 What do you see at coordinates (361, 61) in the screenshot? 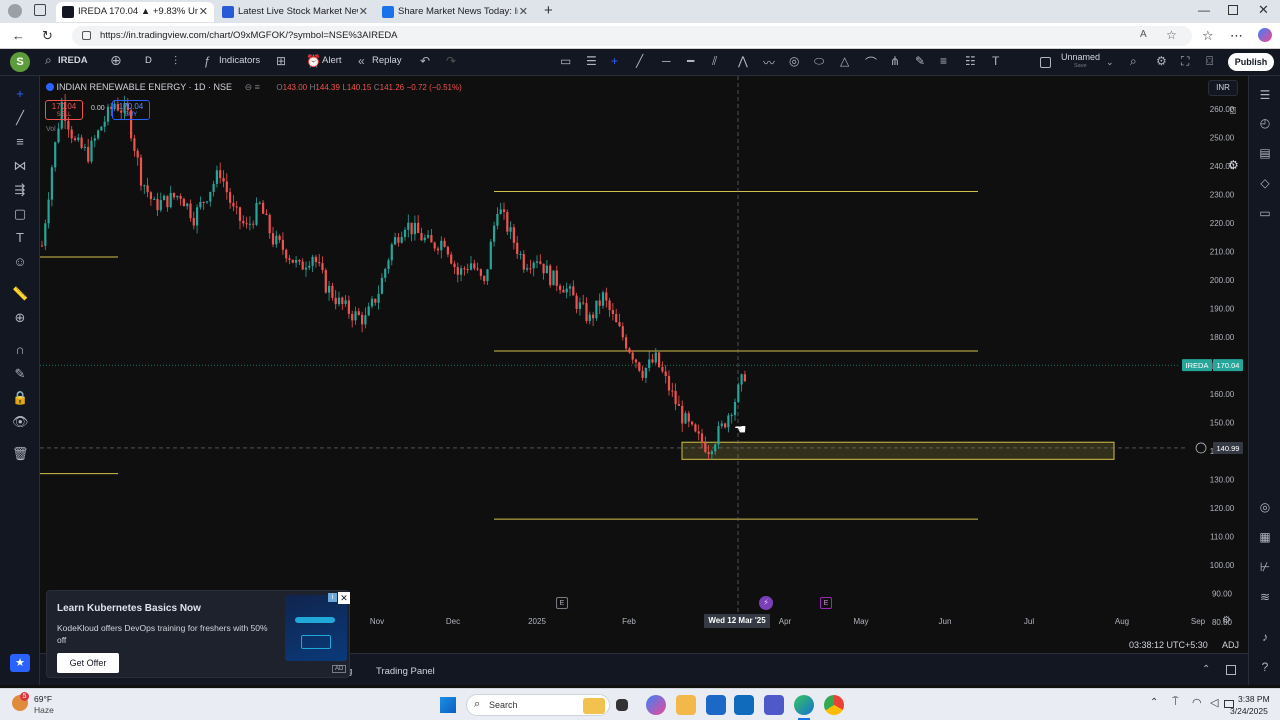
I see `replay-icon: «` at bounding box center [361, 61].